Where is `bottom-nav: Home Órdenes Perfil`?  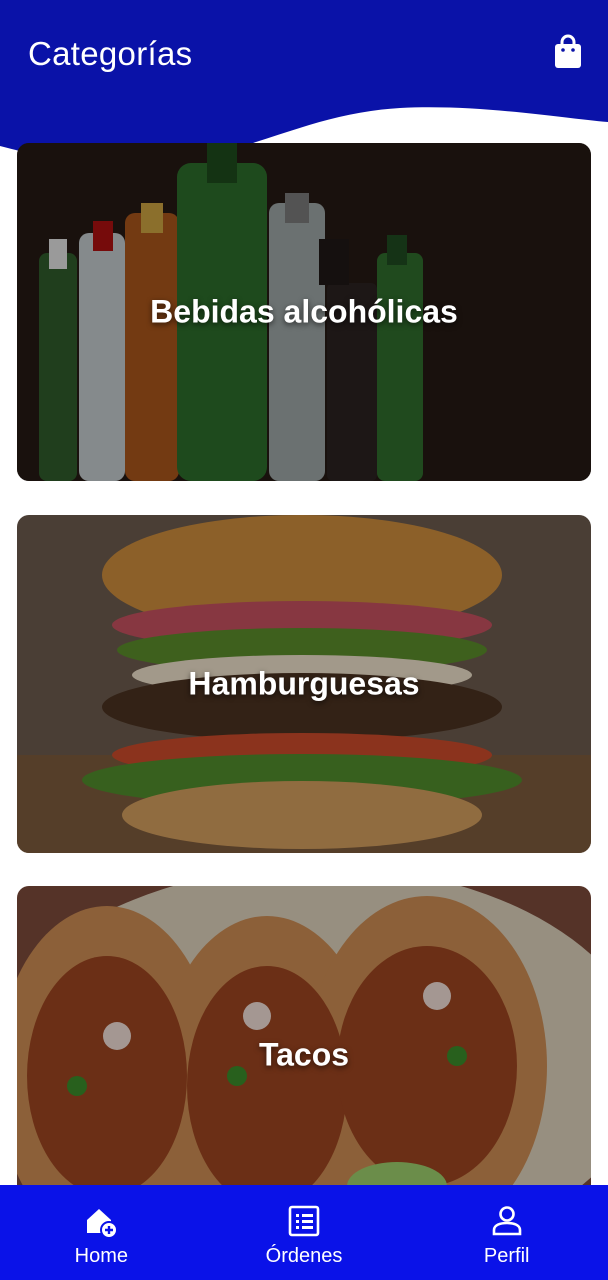
bottom-nav: Home Órdenes Perfil is located at coordinates (304, 1232).